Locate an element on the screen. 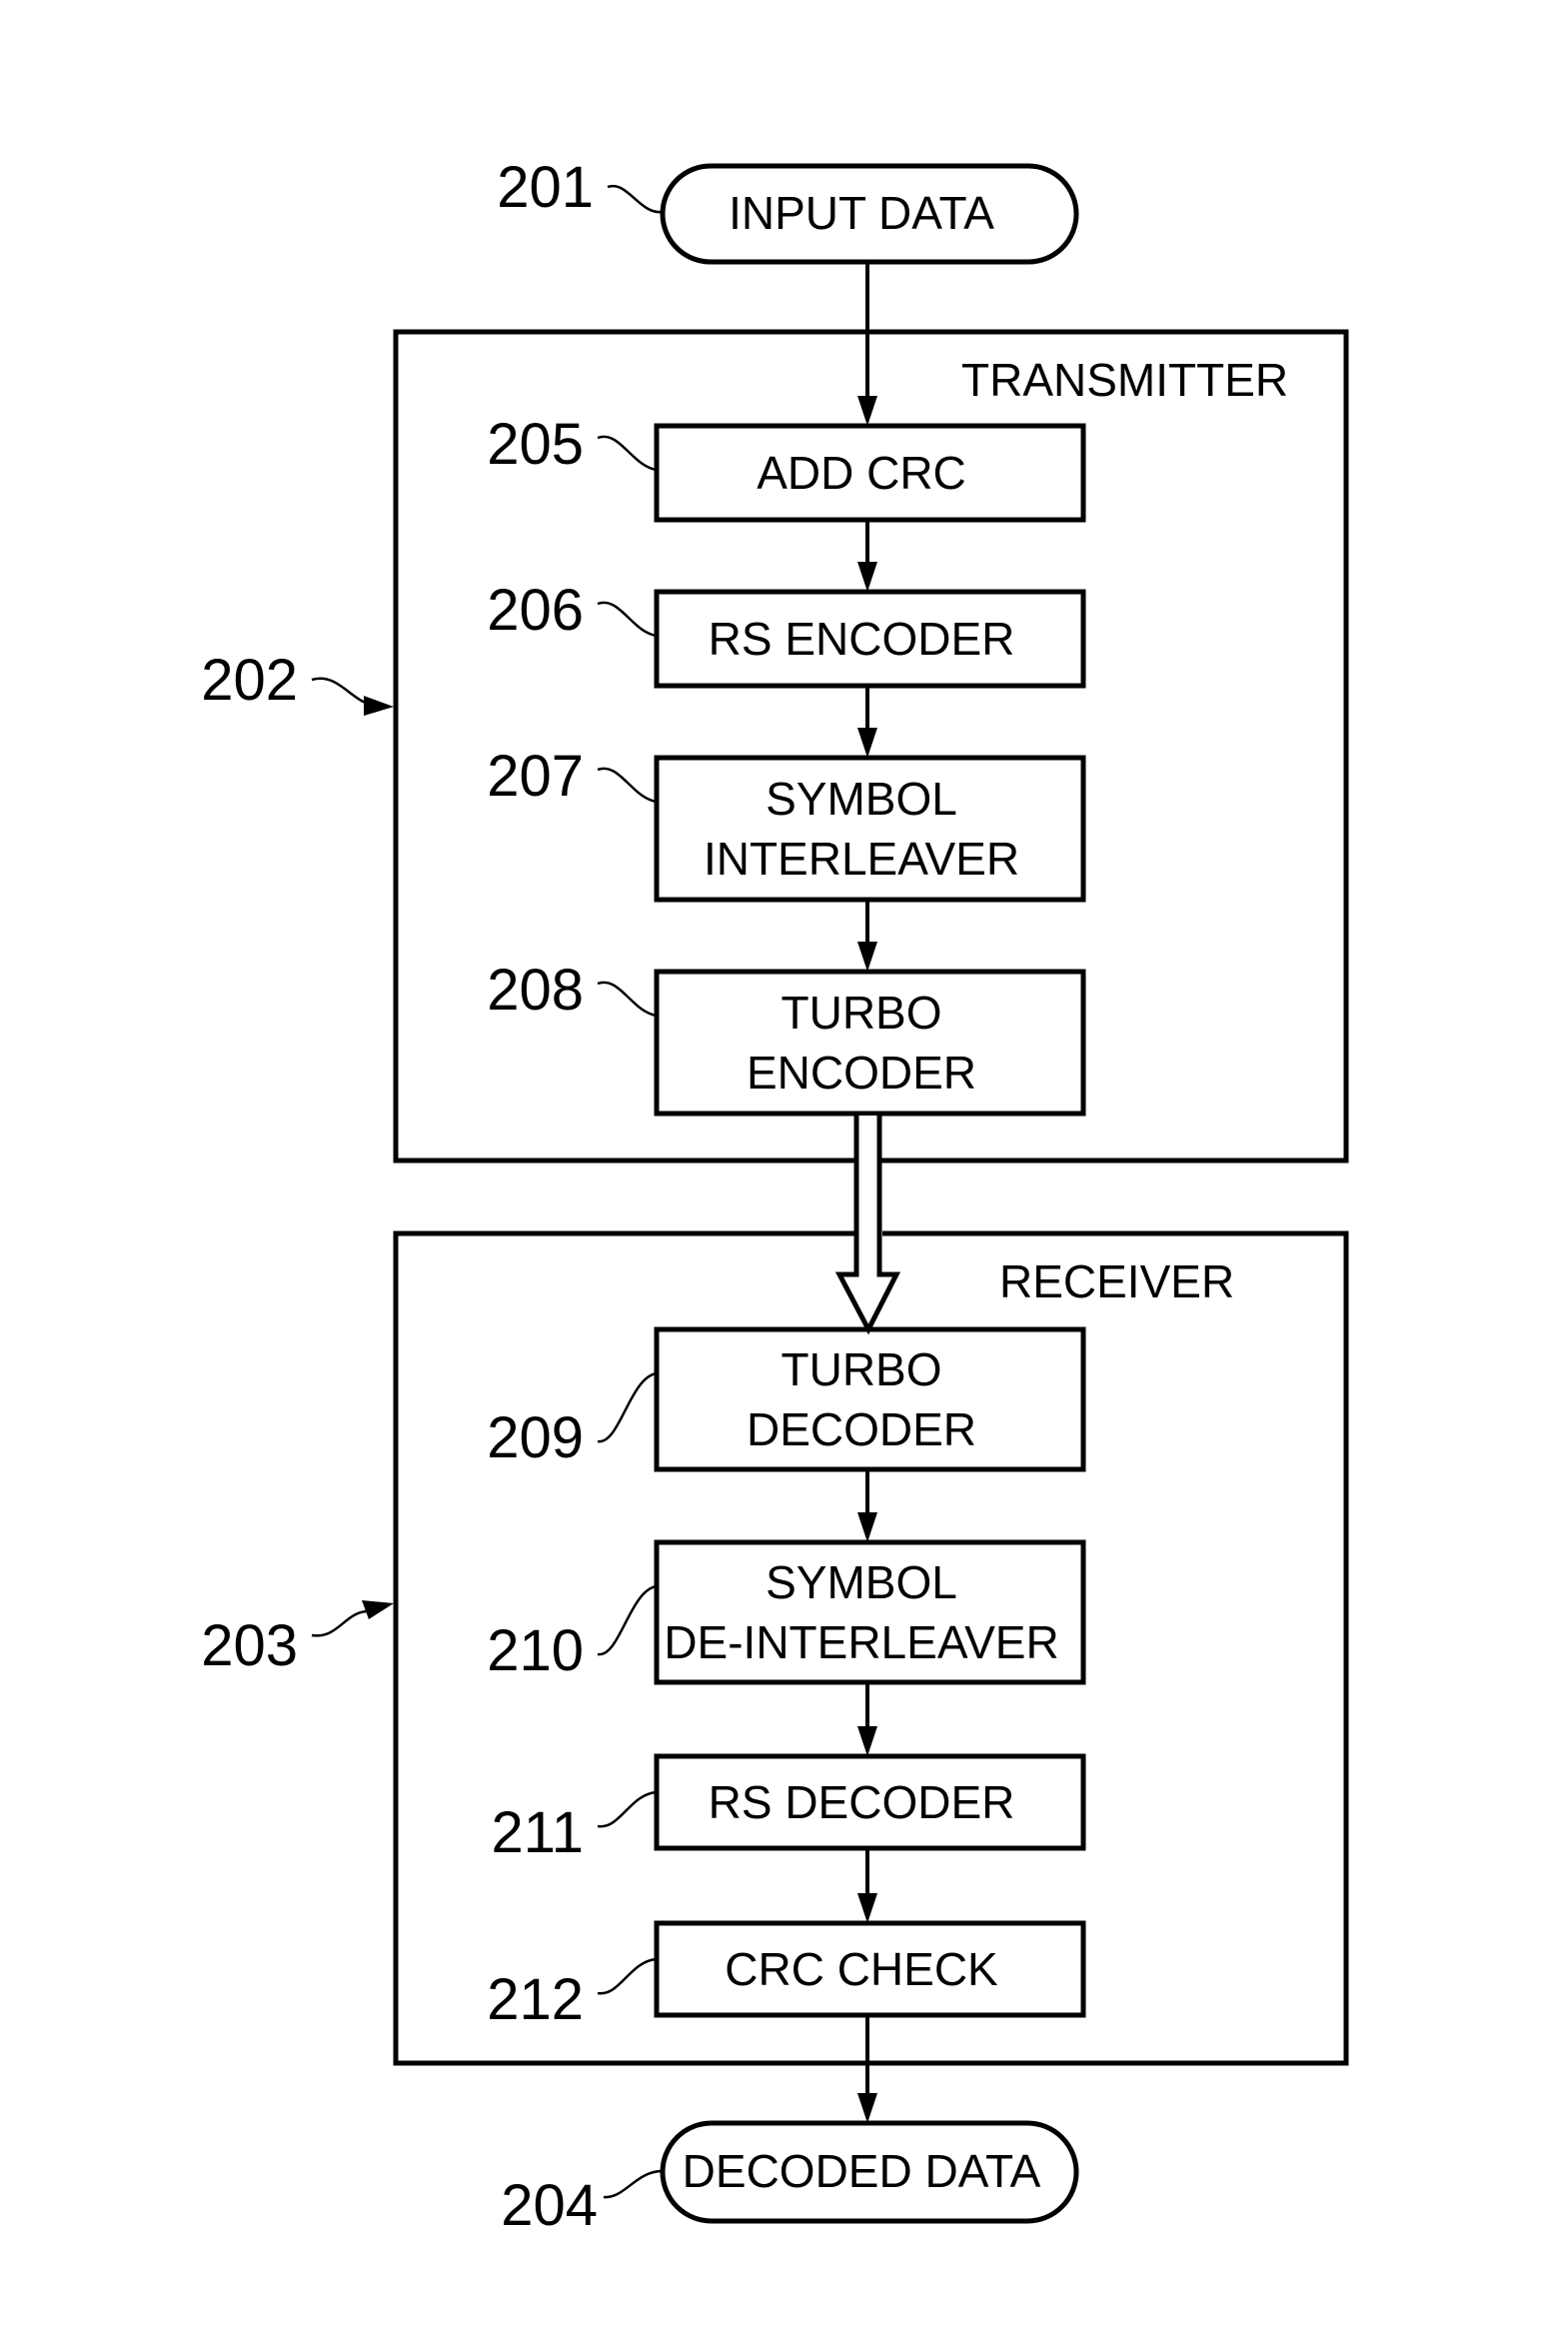 Image resolution: width=1568 pixels, height=2339 pixels. ref-211: 211 is located at coordinates (538, 1833).